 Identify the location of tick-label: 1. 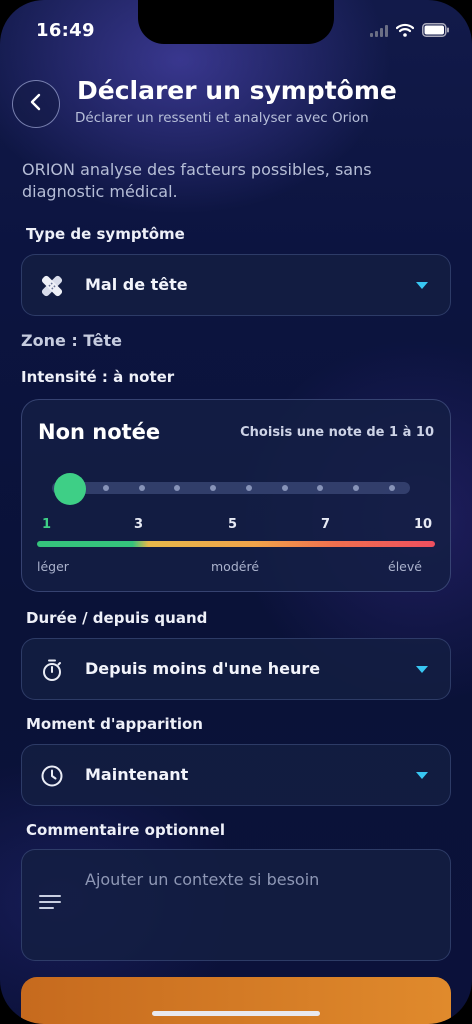
(47, 524).